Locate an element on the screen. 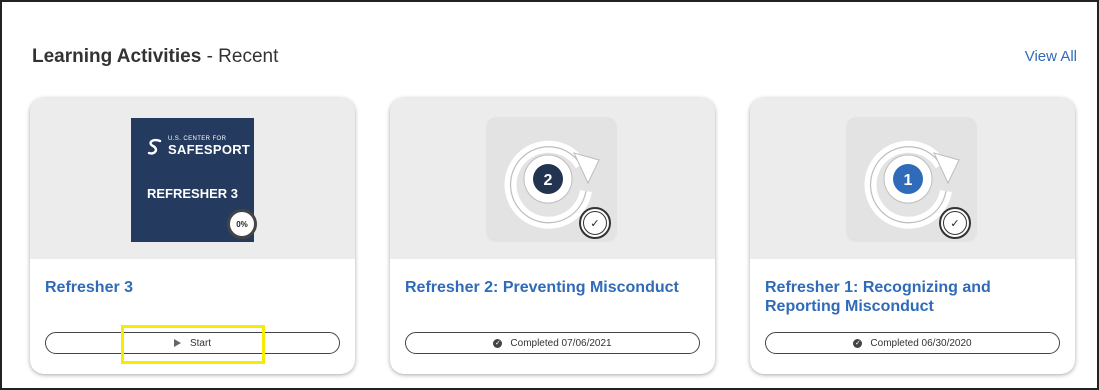 This screenshot has height=390, width=1099. view-all-link: View All is located at coordinates (1051, 56).